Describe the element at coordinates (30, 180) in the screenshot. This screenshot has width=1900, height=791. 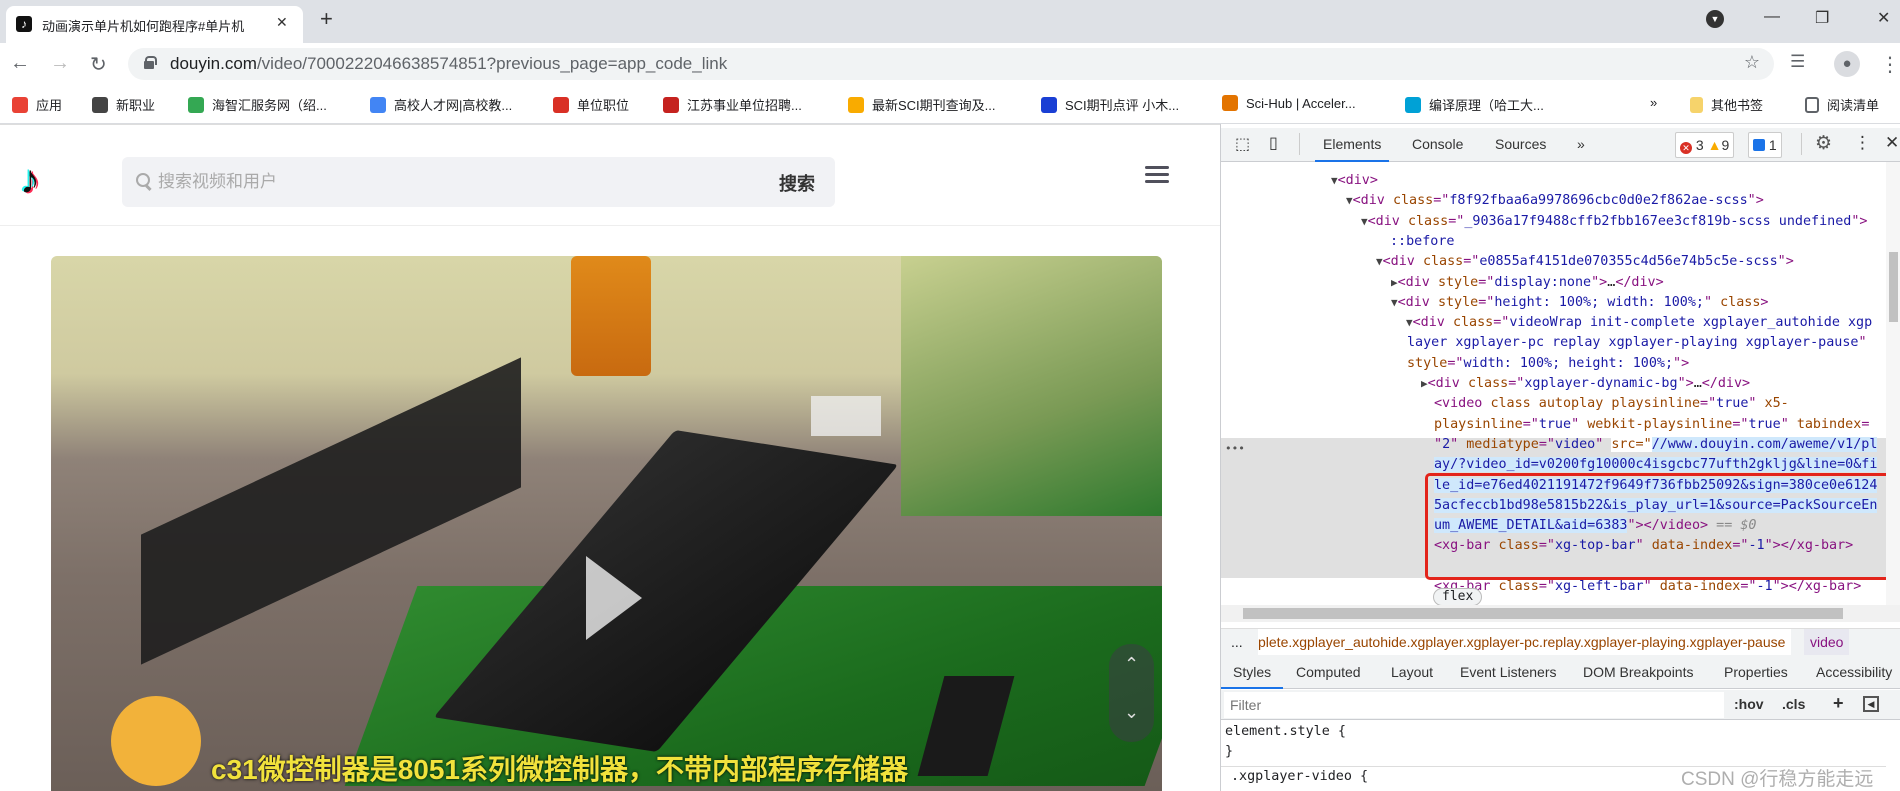
I see `douyin-logo-icon: ♪` at that location.